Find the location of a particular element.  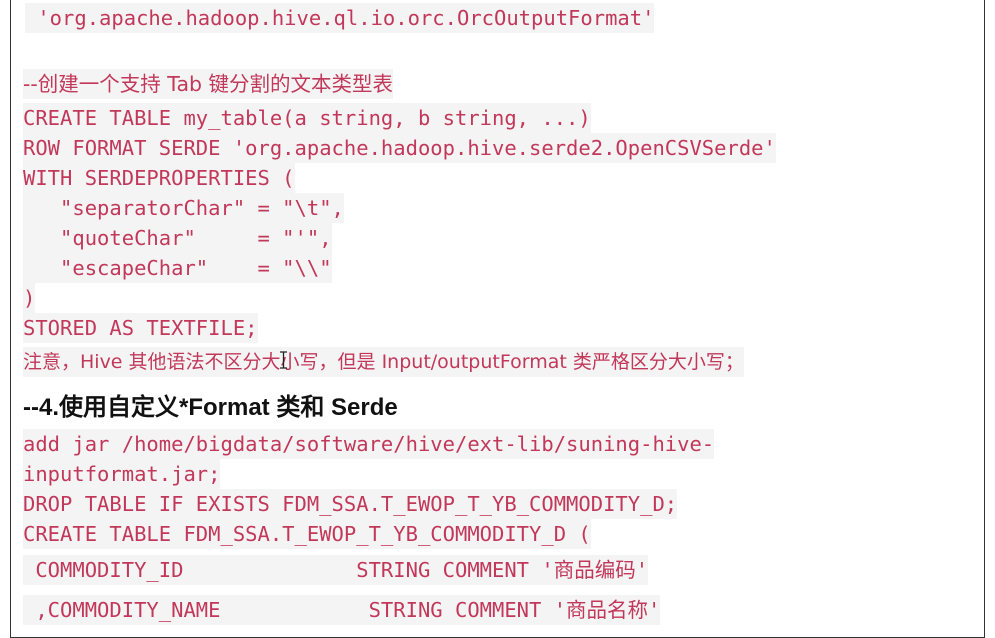

text-cursor-icon is located at coordinates (283, 360).